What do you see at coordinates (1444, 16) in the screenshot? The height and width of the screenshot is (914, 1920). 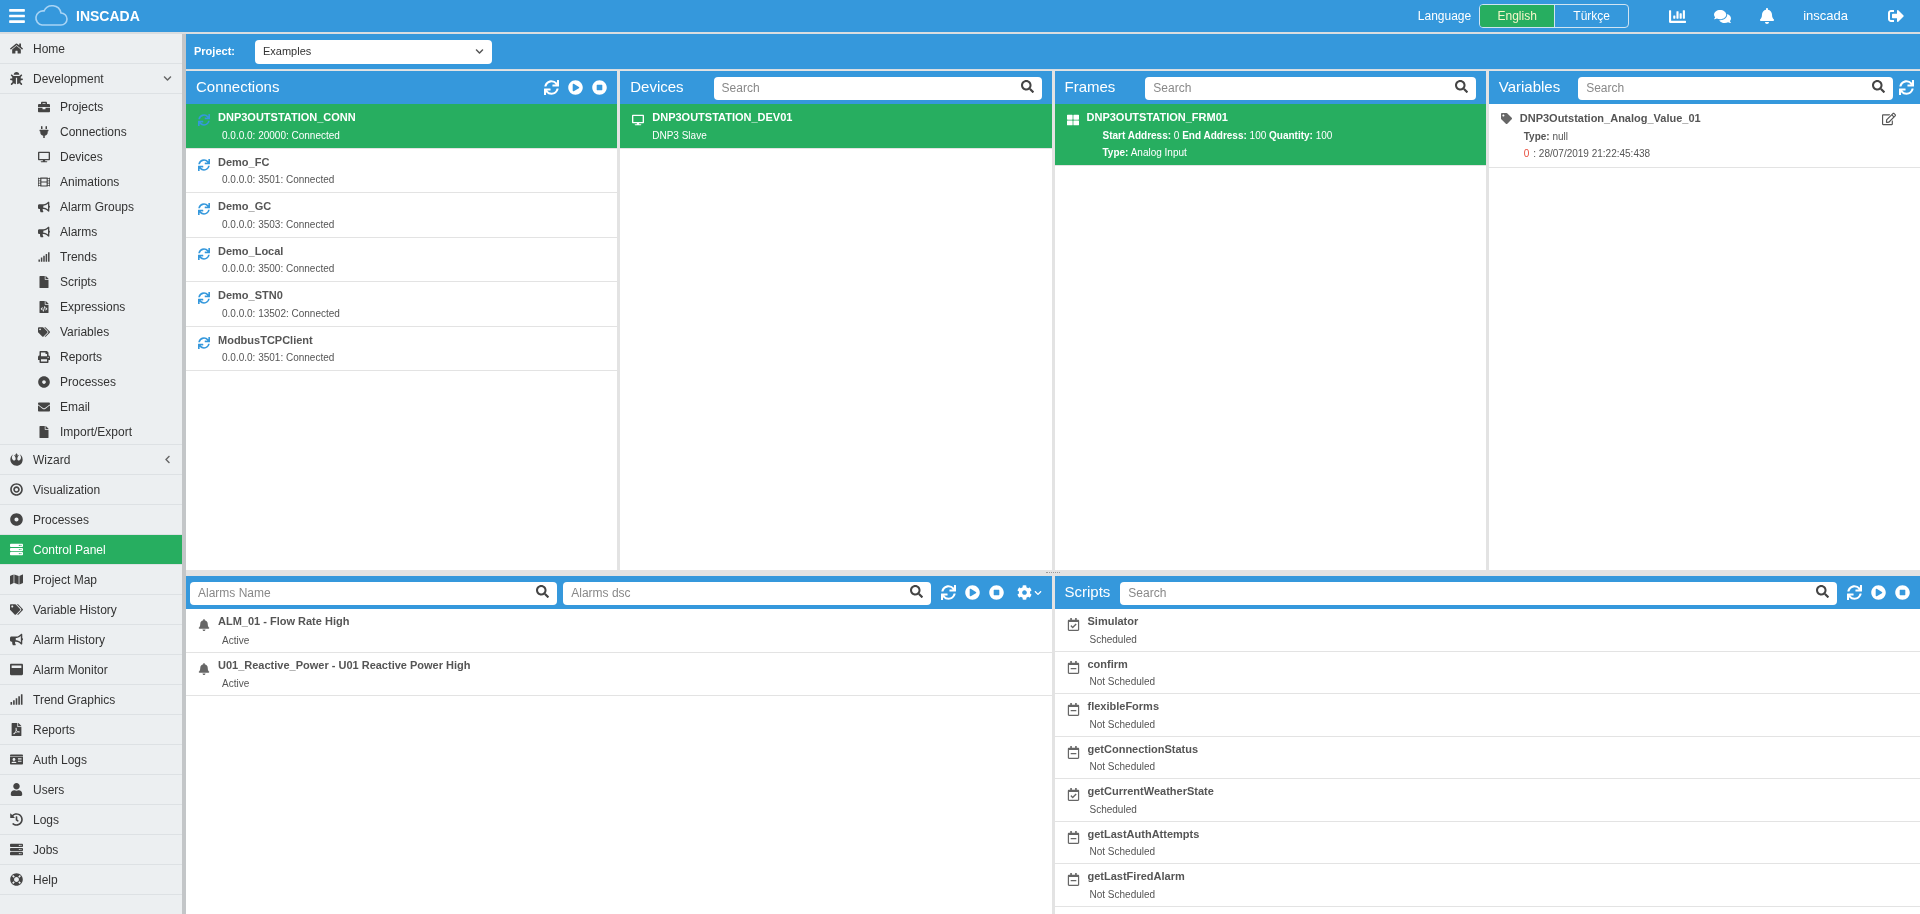 I see `language-label: Language` at bounding box center [1444, 16].